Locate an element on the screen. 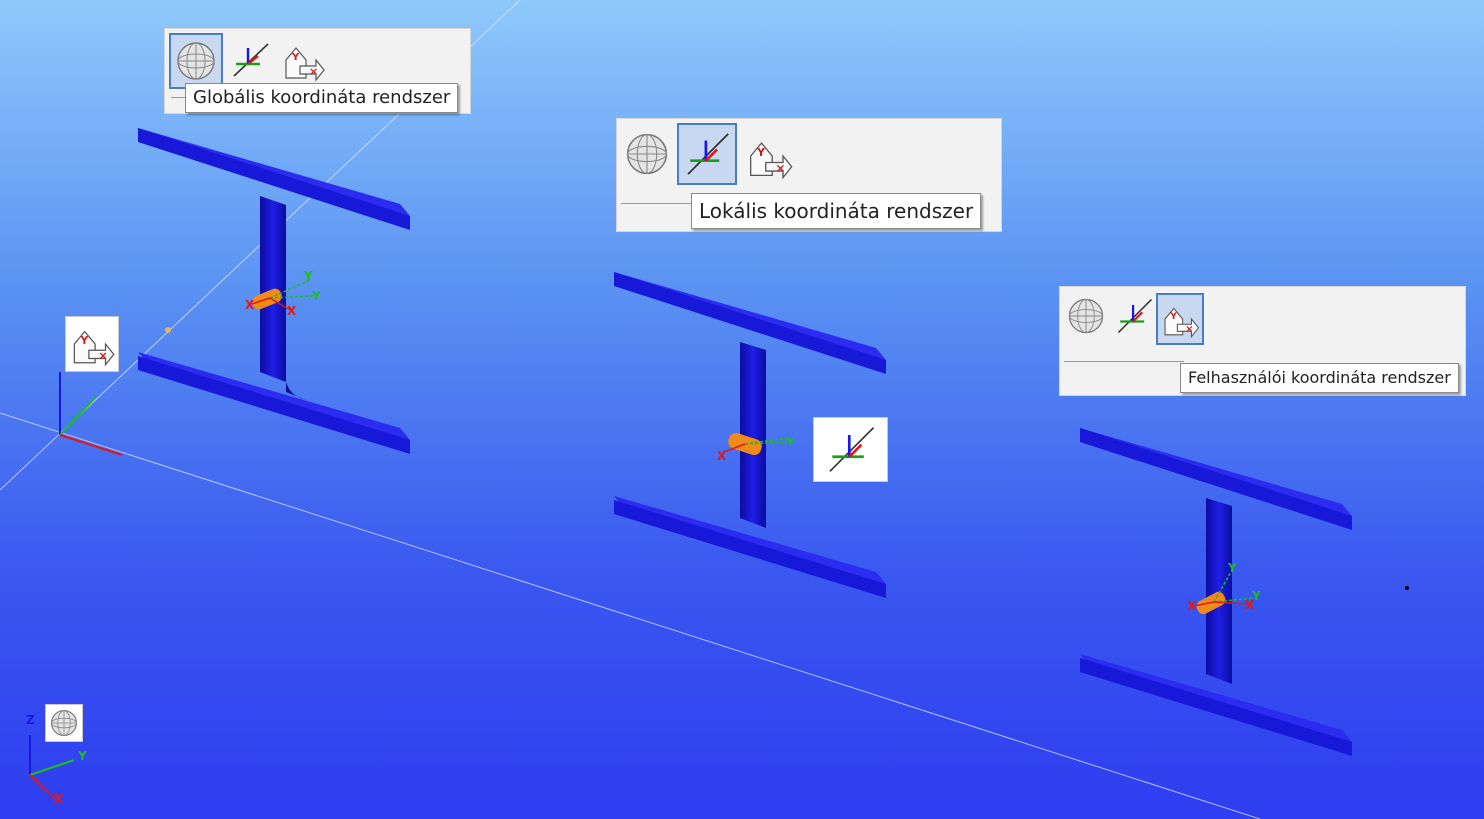  tooltip-global: Globális koordináta rendszer is located at coordinates (322, 98).